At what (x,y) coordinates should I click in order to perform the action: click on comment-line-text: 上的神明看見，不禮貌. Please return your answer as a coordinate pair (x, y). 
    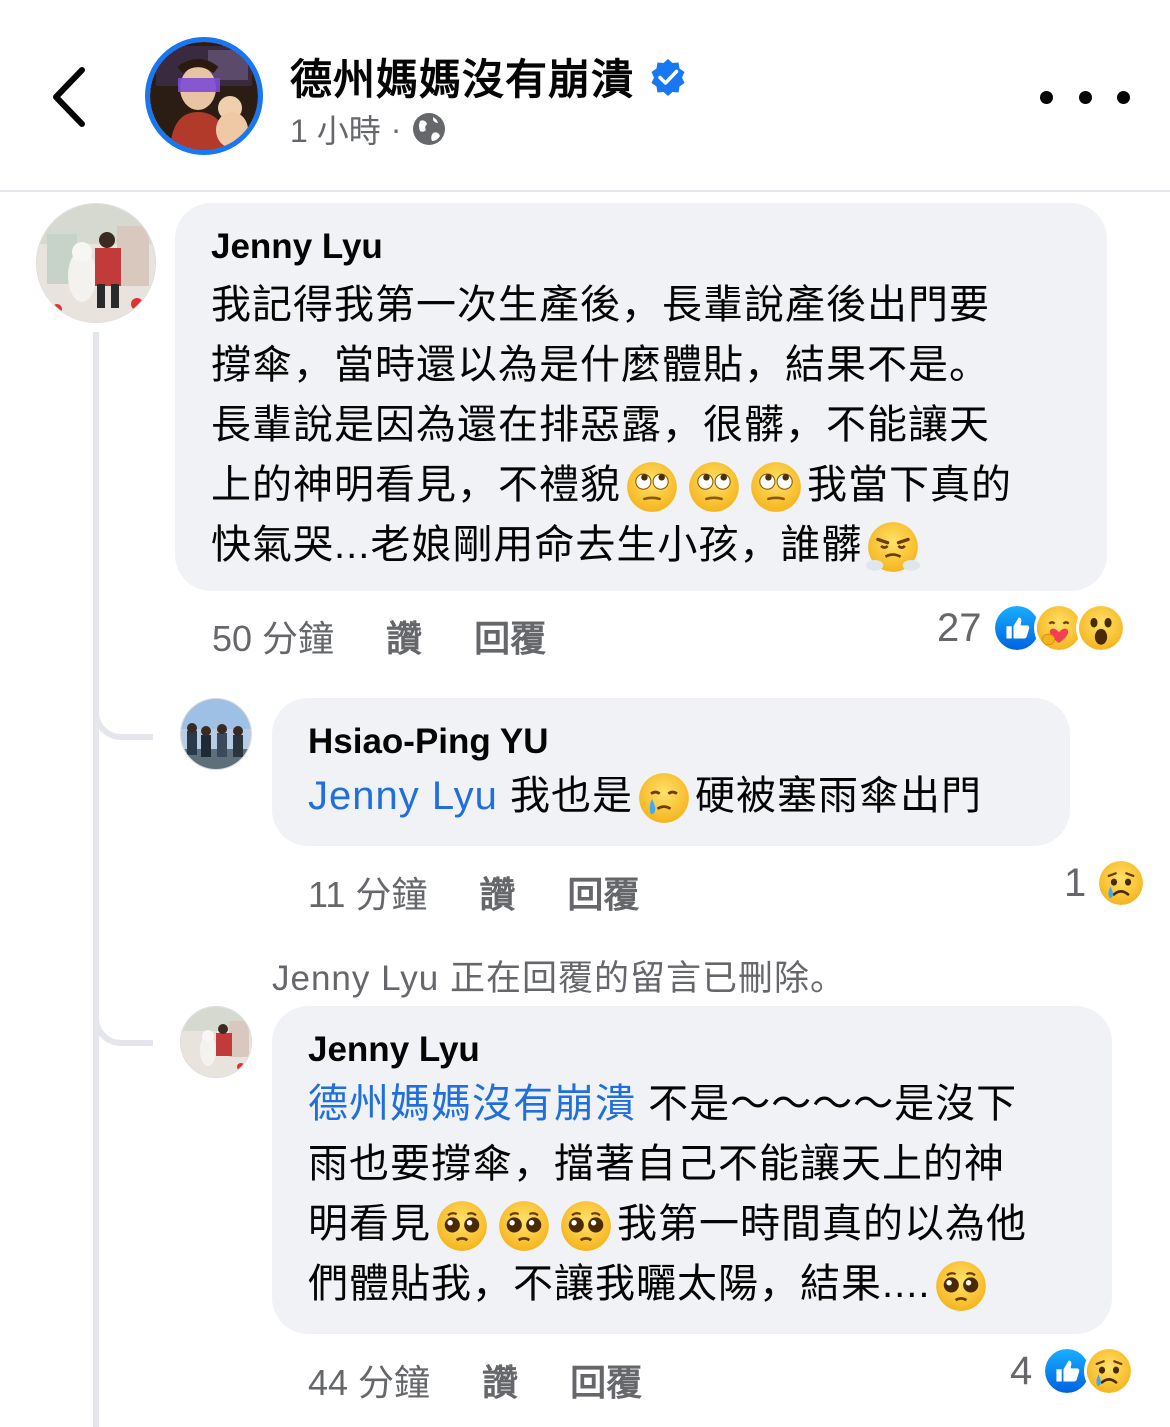
    Looking at the image, I should click on (416, 485).